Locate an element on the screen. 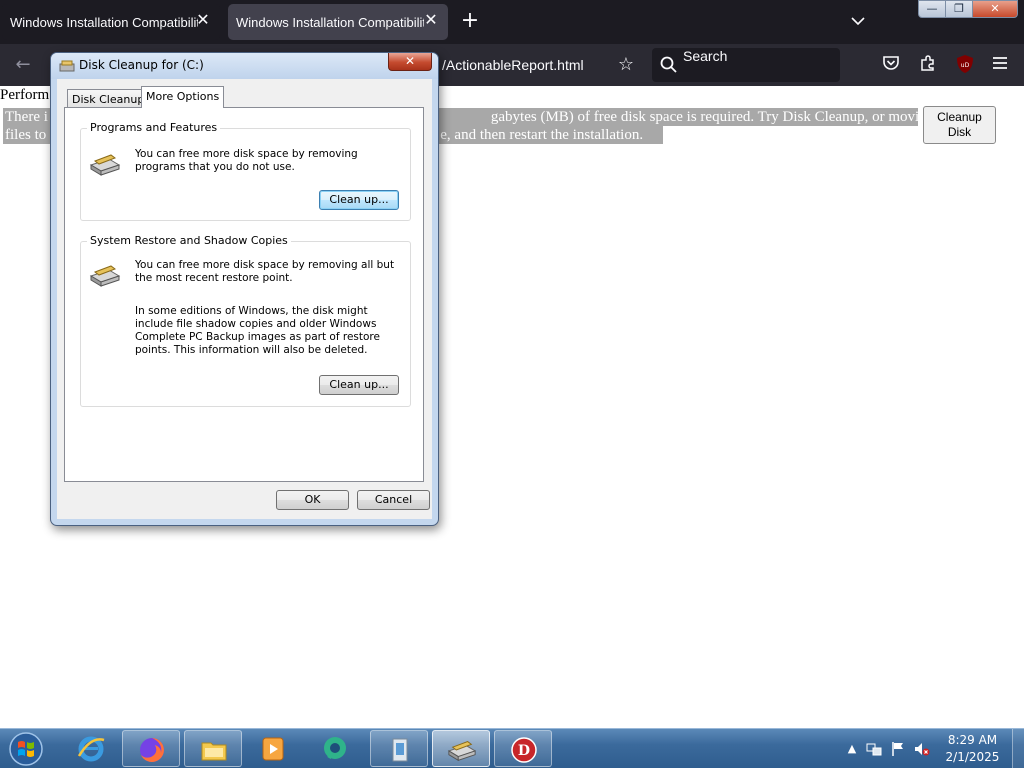 The image size is (1024, 771). window-minimize-button: — is located at coordinates (932, 9).